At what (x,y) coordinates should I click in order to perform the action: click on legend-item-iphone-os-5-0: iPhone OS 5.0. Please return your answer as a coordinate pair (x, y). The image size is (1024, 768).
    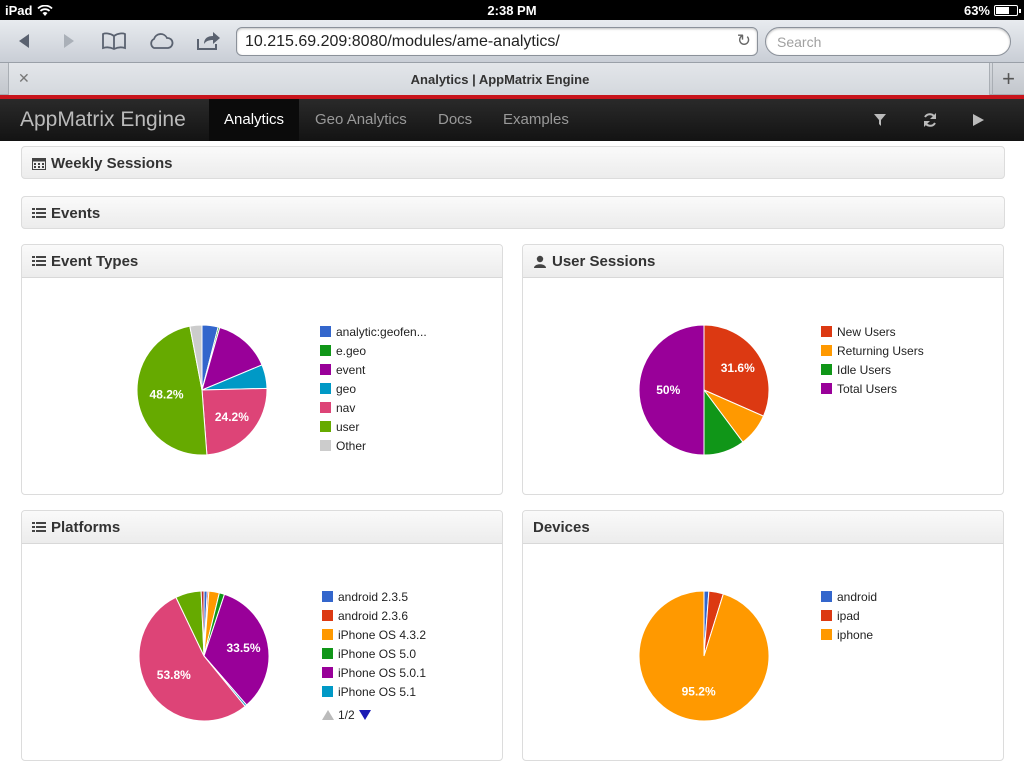
    Looking at the image, I should click on (374, 653).